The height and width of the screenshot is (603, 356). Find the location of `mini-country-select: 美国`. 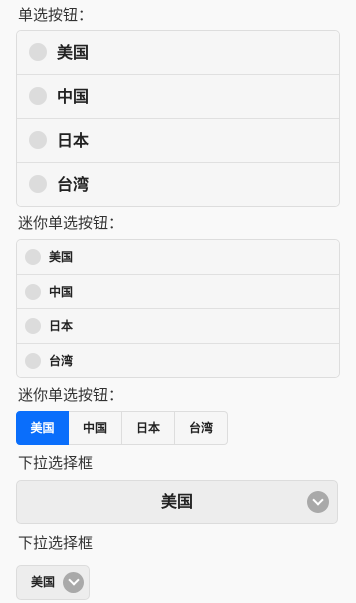

mini-country-select: 美国 is located at coordinates (53, 582).